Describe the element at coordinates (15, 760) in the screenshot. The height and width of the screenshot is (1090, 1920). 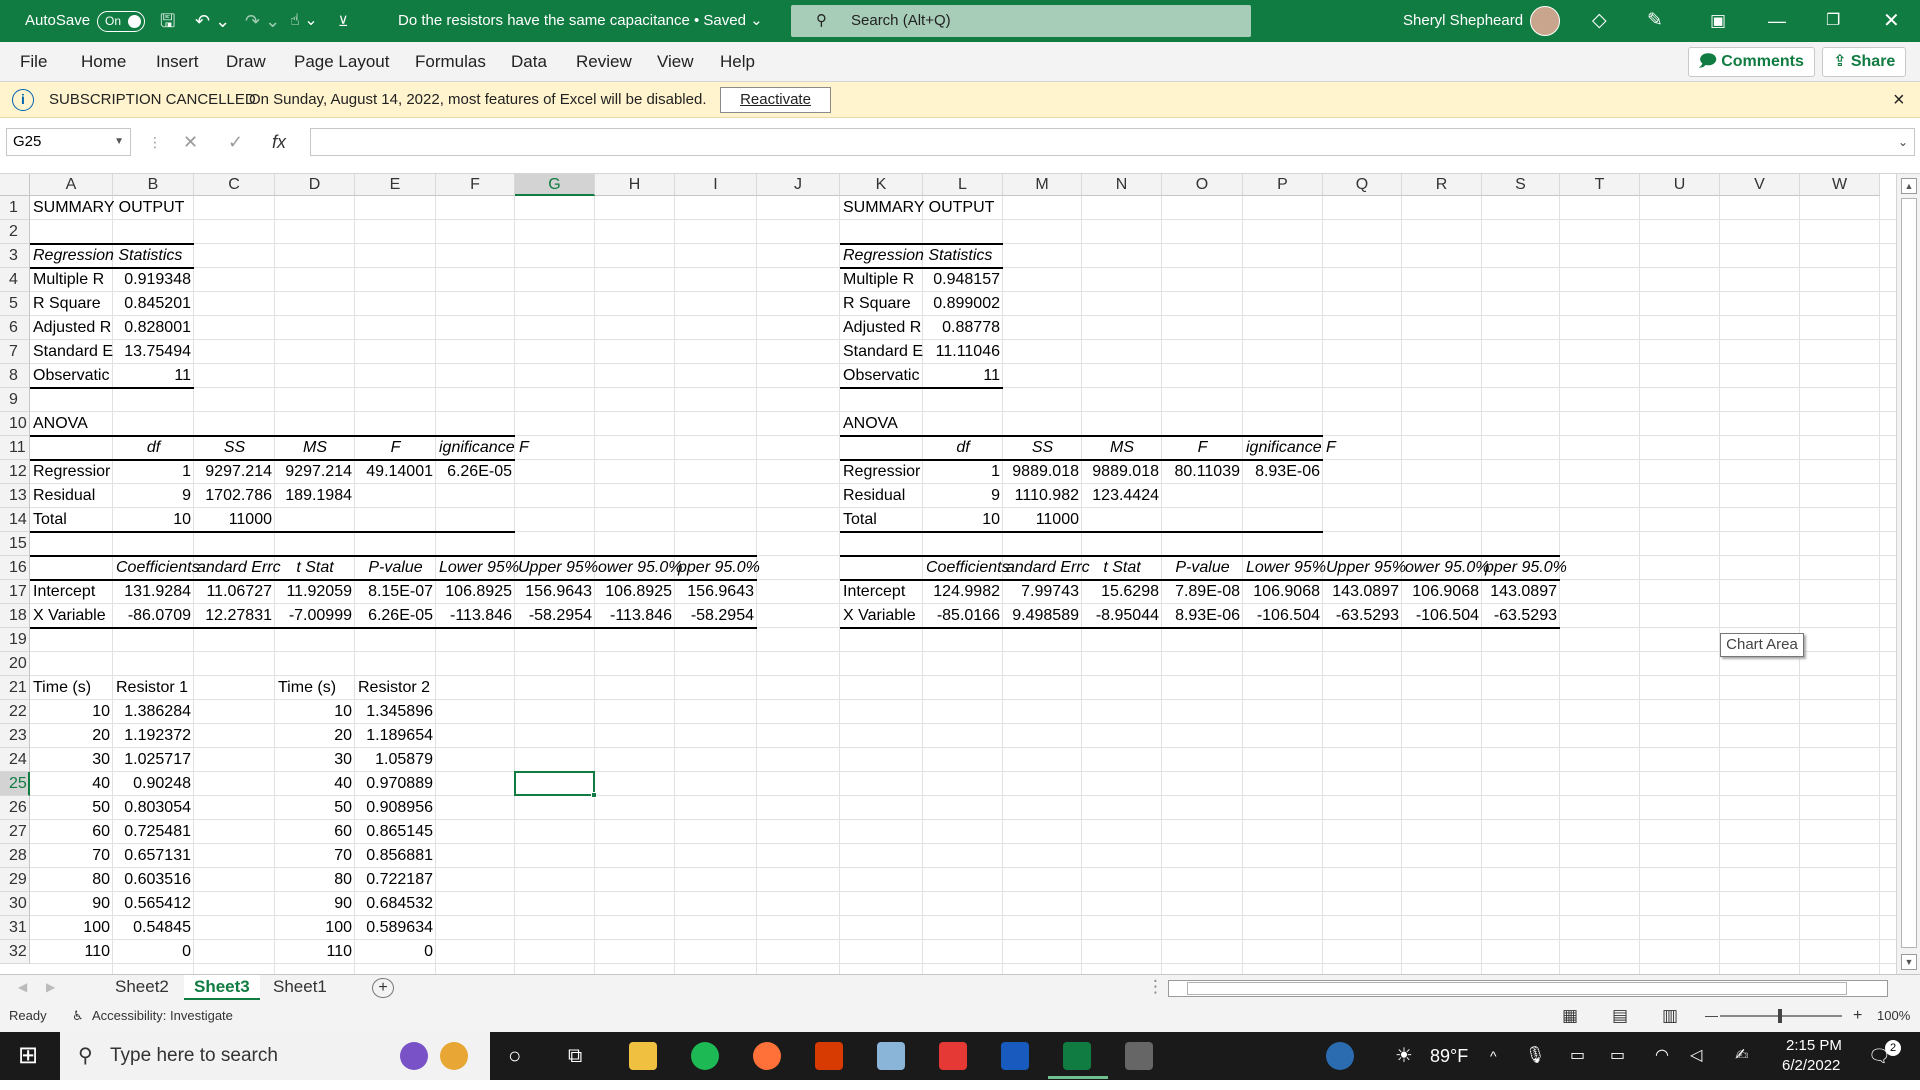
I see `row-header-24: 24` at that location.